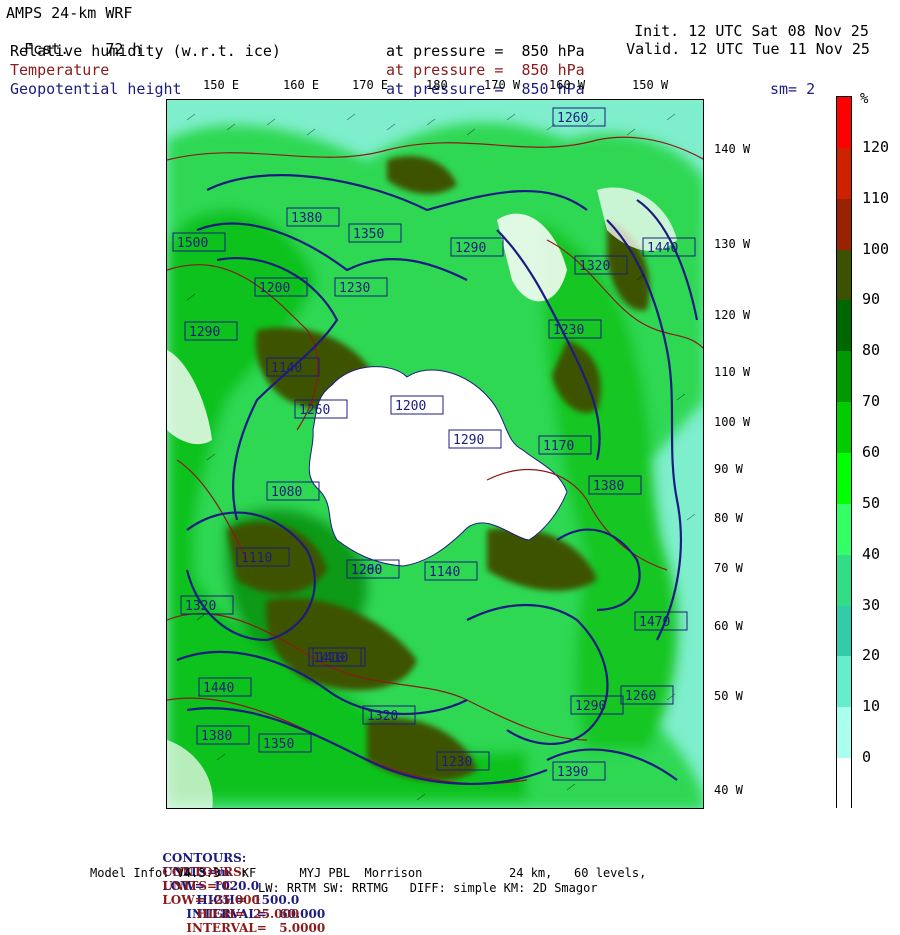 The width and height of the screenshot is (900, 935). What do you see at coordinates (437, 85) in the screenshot?
I see `lon-label: 180` at bounding box center [437, 85].